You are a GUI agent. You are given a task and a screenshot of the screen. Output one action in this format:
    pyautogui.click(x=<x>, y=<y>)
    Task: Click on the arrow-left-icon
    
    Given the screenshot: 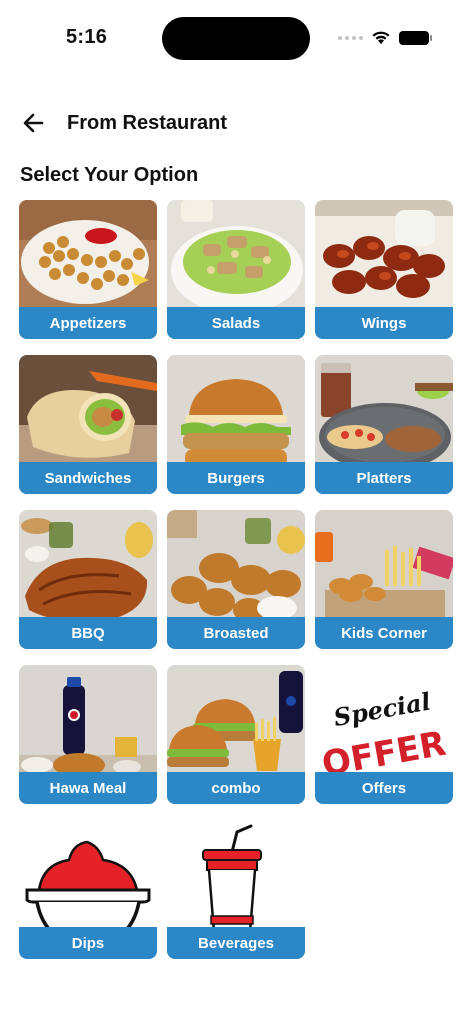 What is the action you would take?
    pyautogui.click(x=33, y=123)
    